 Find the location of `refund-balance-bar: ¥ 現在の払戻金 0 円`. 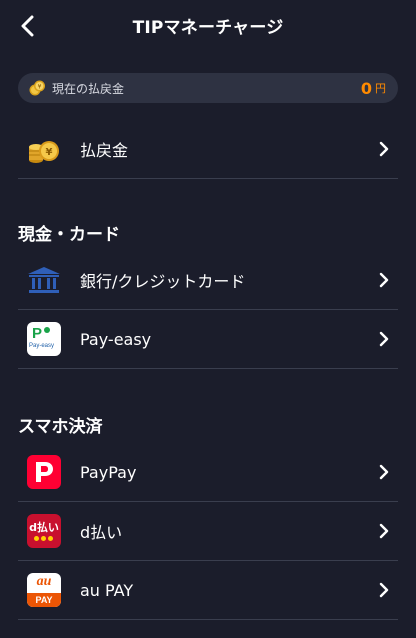

refund-balance-bar: ¥ 現在の払戻金 0 円 is located at coordinates (208, 88).